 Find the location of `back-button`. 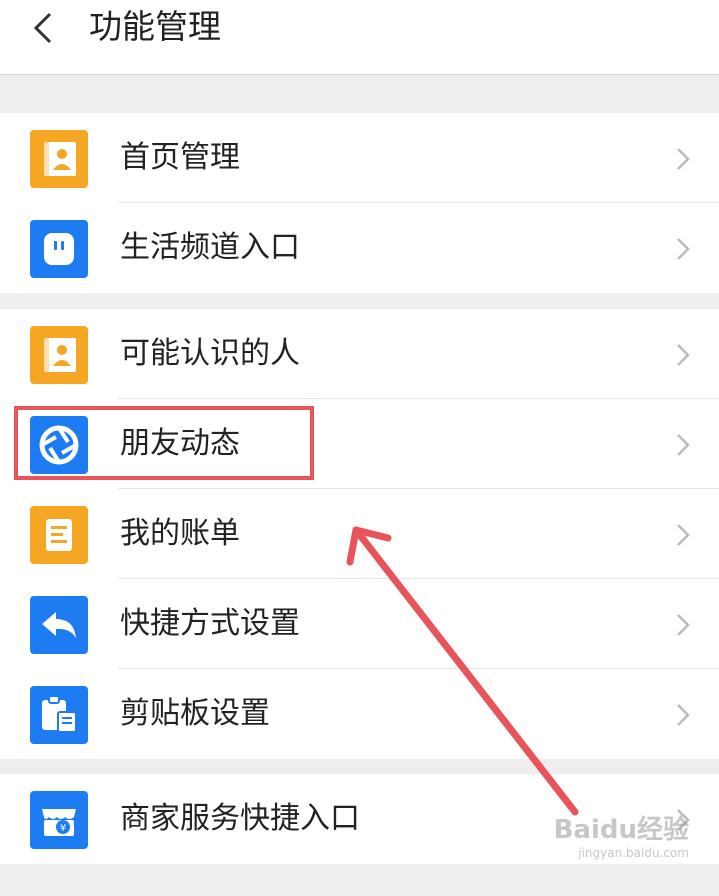

back-button is located at coordinates (46, 28).